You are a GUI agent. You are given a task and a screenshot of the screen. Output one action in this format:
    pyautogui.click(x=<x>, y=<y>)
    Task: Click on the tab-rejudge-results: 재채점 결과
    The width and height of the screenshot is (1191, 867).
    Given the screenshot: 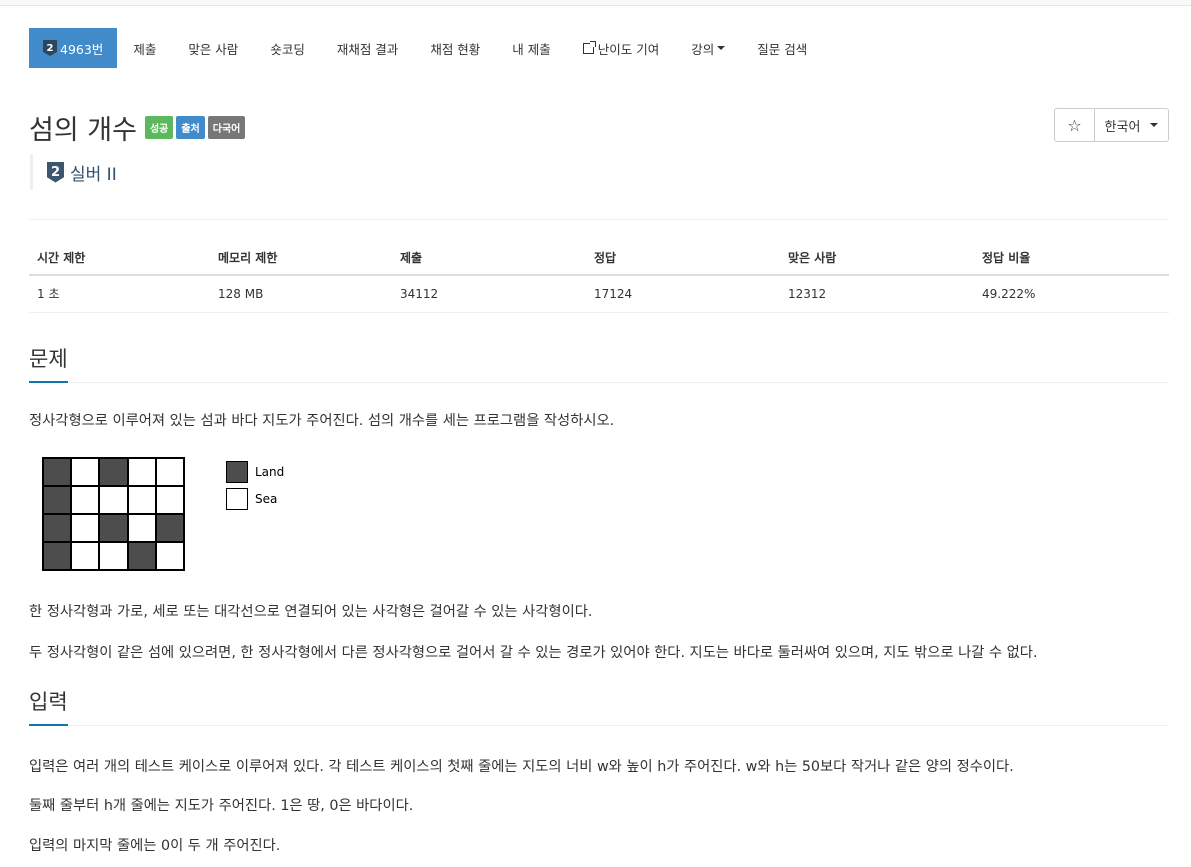 What is the action you would take?
    pyautogui.click(x=367, y=48)
    